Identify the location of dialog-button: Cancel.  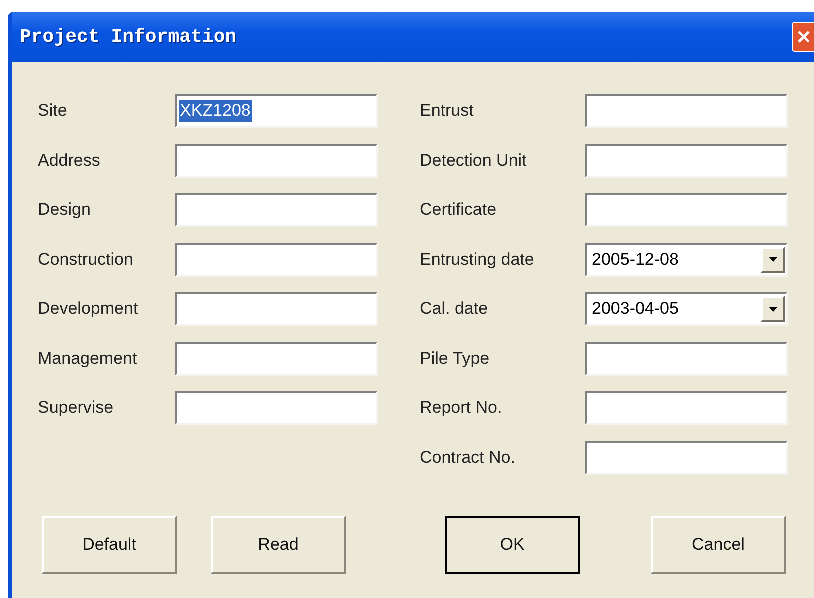
(718, 545).